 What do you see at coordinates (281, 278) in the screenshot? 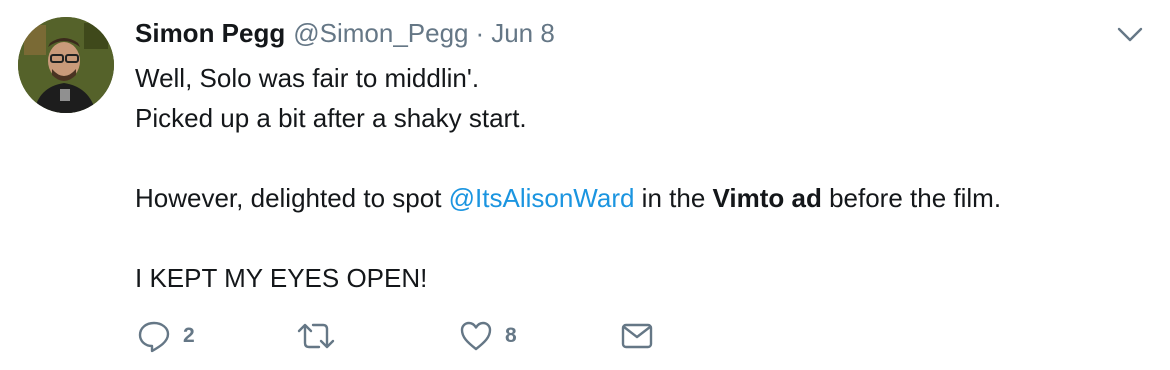
I see `tweet-line: I KEPT MY EYES OPEN!` at bounding box center [281, 278].